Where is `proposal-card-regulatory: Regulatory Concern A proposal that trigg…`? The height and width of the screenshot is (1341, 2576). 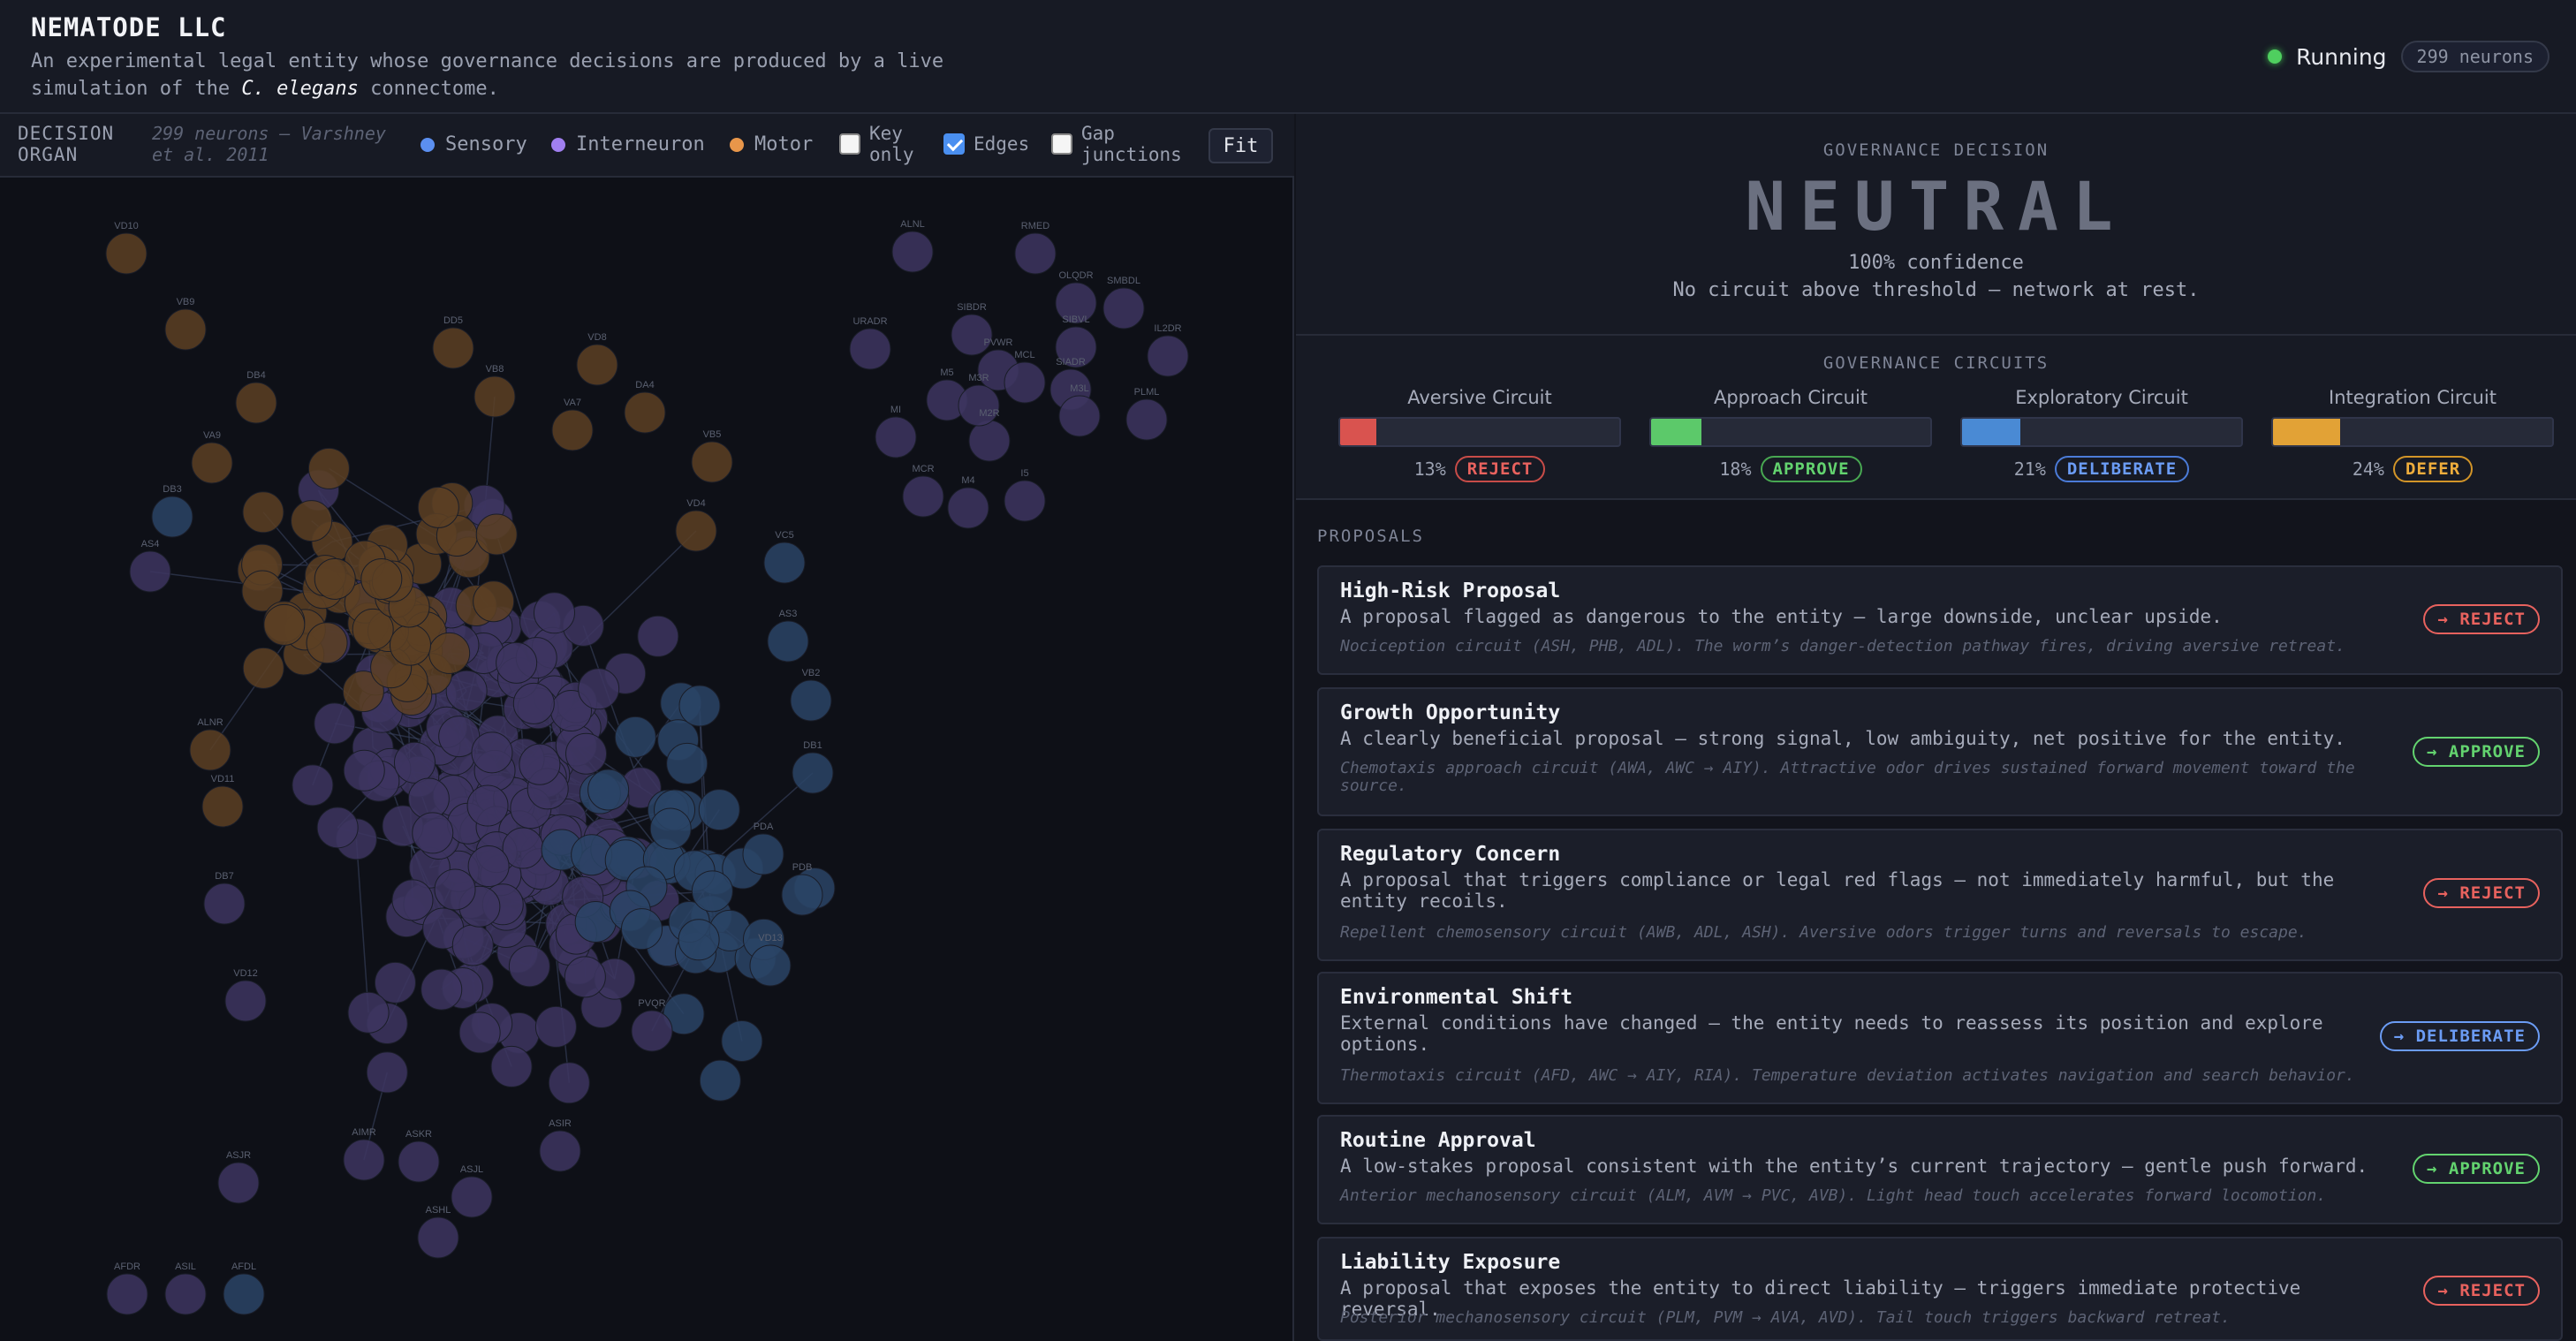
proposal-card-regulatory: Regulatory Concern A proposal that trigg… is located at coordinates (1940, 895).